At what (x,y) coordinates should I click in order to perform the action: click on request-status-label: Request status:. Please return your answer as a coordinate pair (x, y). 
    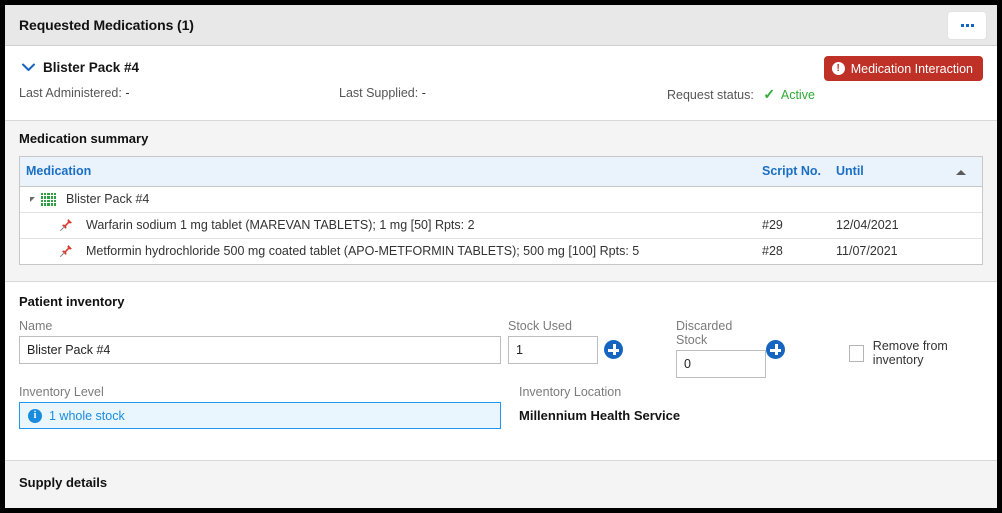
    Looking at the image, I should click on (710, 95).